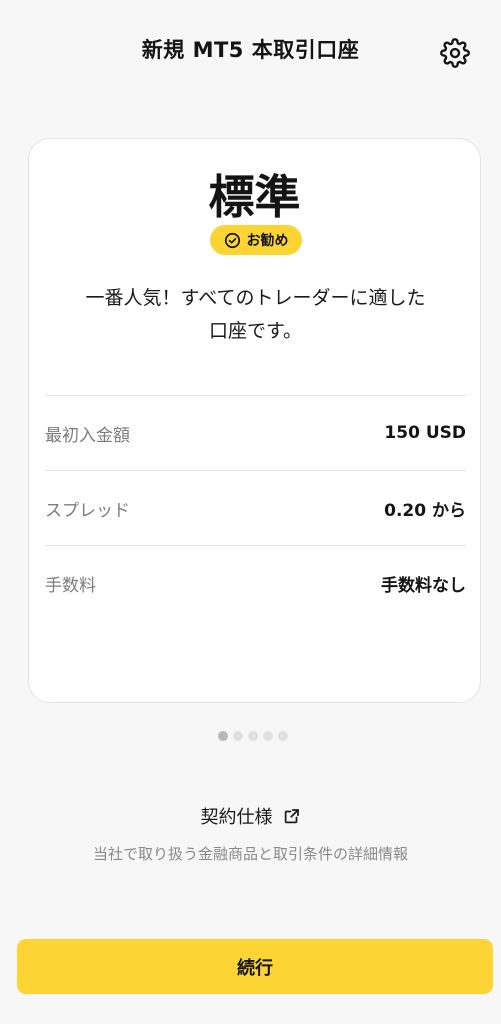  What do you see at coordinates (255, 582) in the screenshot?
I see `row-commission: 手数料 手数料なし` at bounding box center [255, 582].